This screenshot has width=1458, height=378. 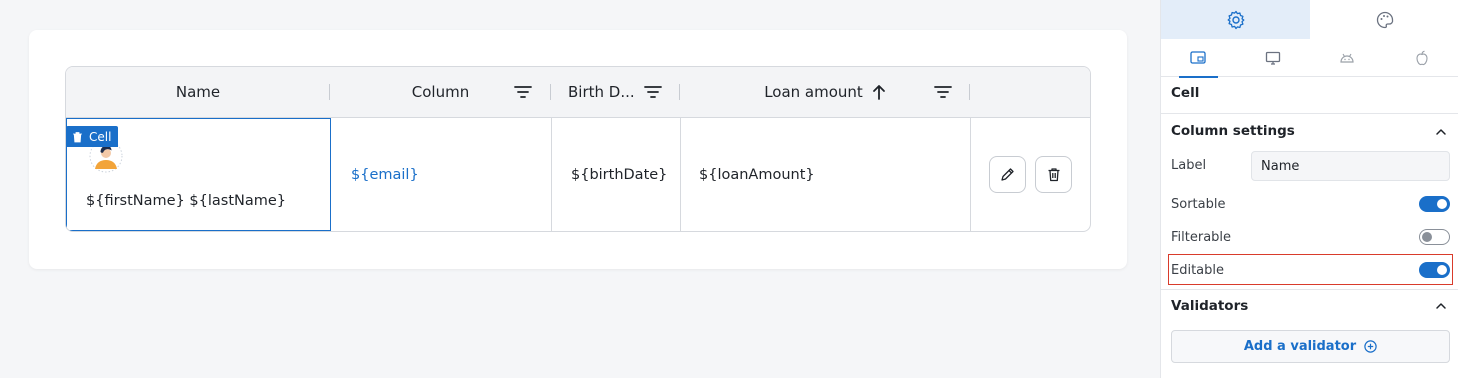 I want to click on email-cell: ${email}, so click(x=441, y=174).